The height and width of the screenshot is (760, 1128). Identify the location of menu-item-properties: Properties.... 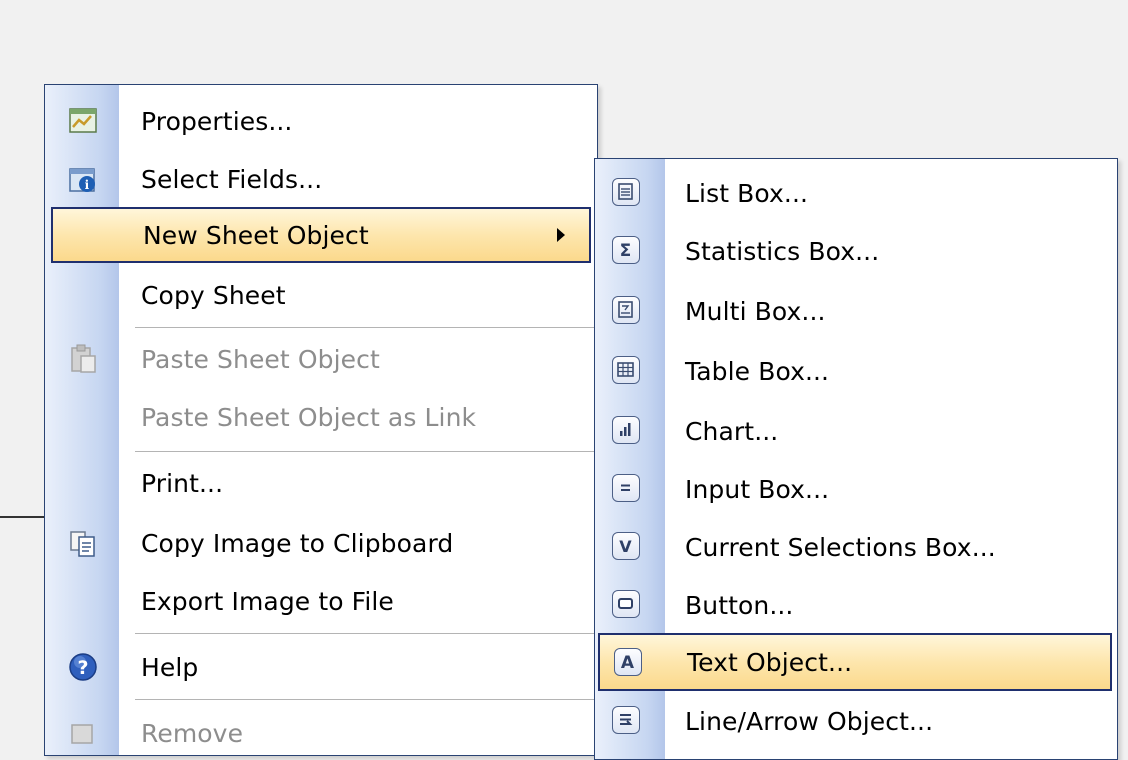
(321, 121).